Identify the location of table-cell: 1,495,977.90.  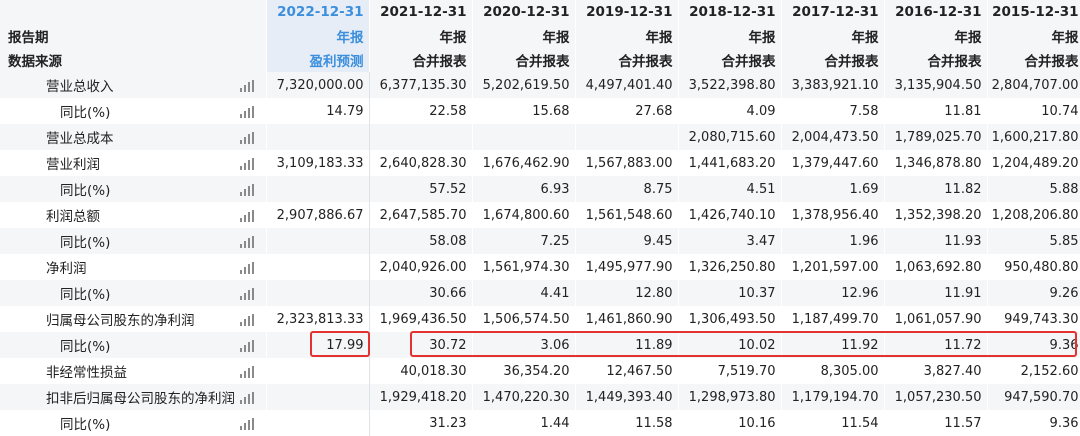
(627, 267).